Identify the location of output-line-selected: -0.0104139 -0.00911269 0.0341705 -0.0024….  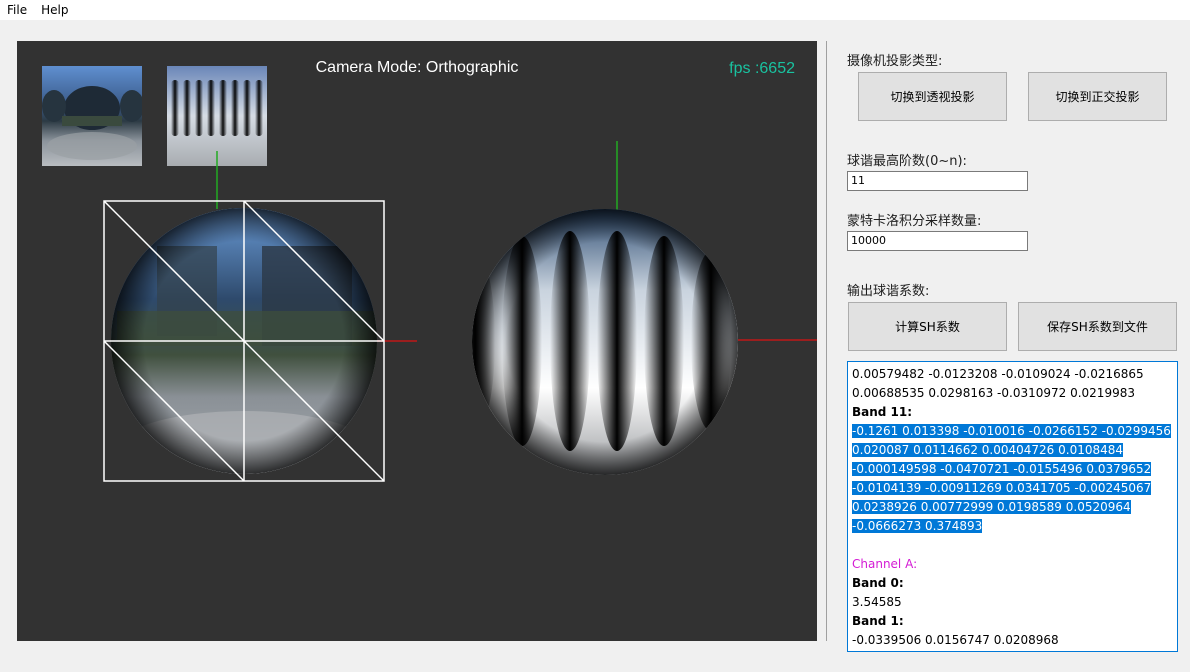
(1002, 488).